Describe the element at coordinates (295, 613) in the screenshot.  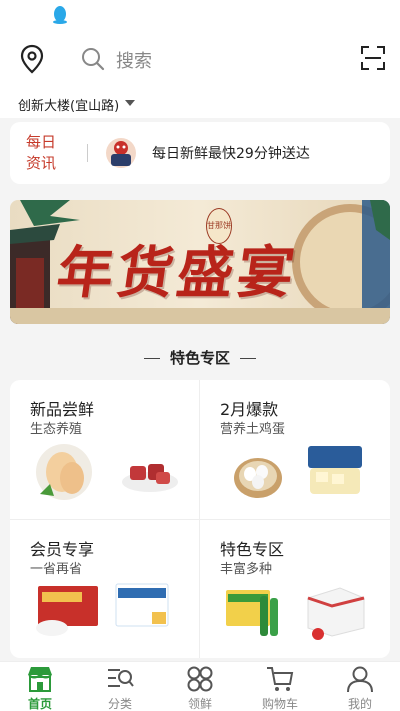
I see `drinks-and-gift-box-image` at that location.